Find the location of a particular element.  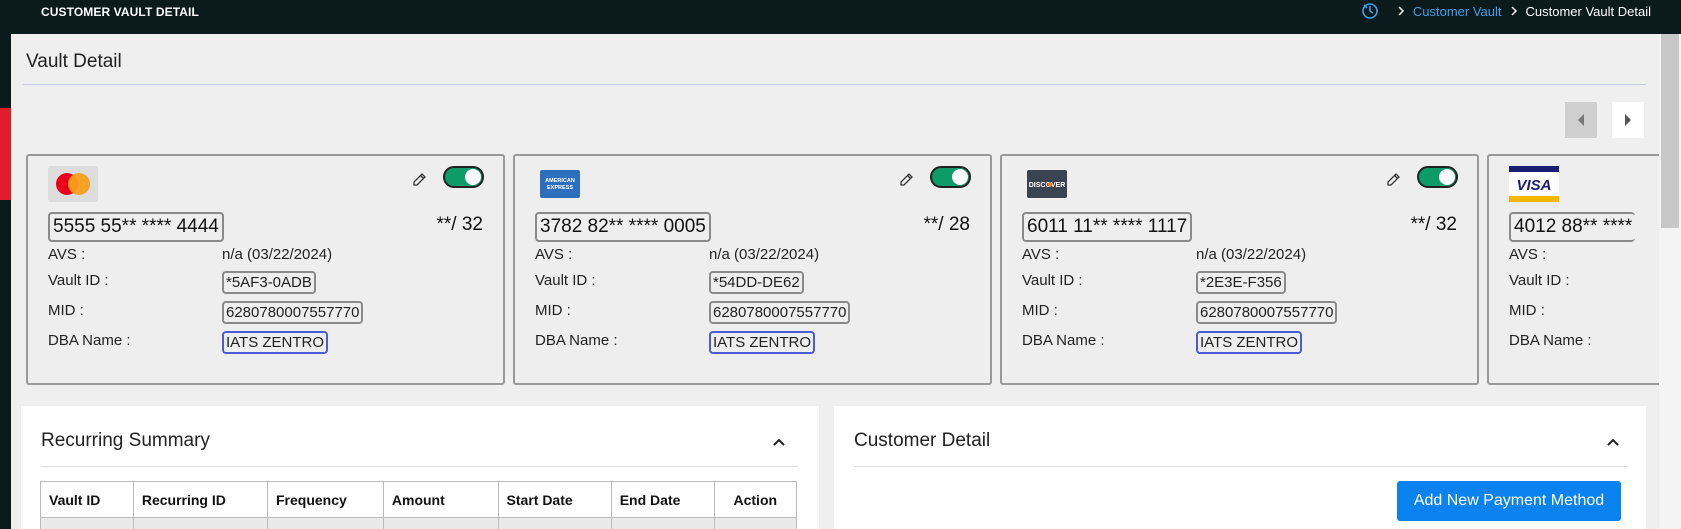

col-frequency: Frequency is located at coordinates (325, 499).